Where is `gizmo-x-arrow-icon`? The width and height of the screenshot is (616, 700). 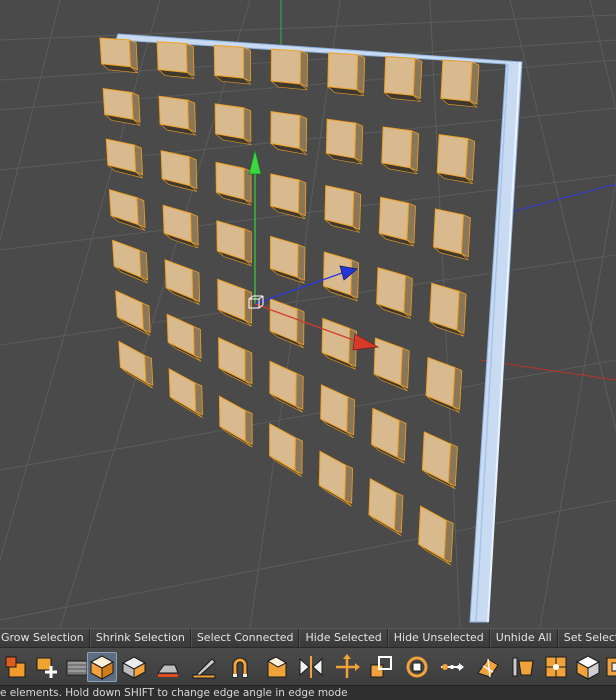
gizmo-x-arrow-icon is located at coordinates (366, 342).